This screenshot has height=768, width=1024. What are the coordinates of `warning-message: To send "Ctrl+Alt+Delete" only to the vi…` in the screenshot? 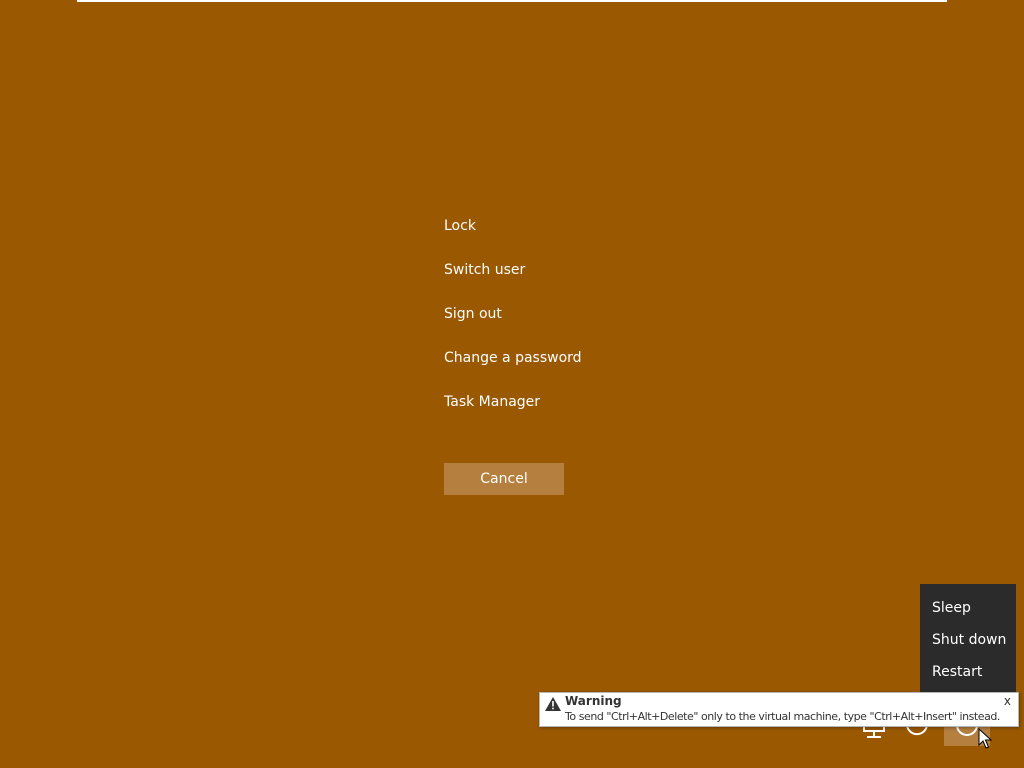 It's located at (782, 716).